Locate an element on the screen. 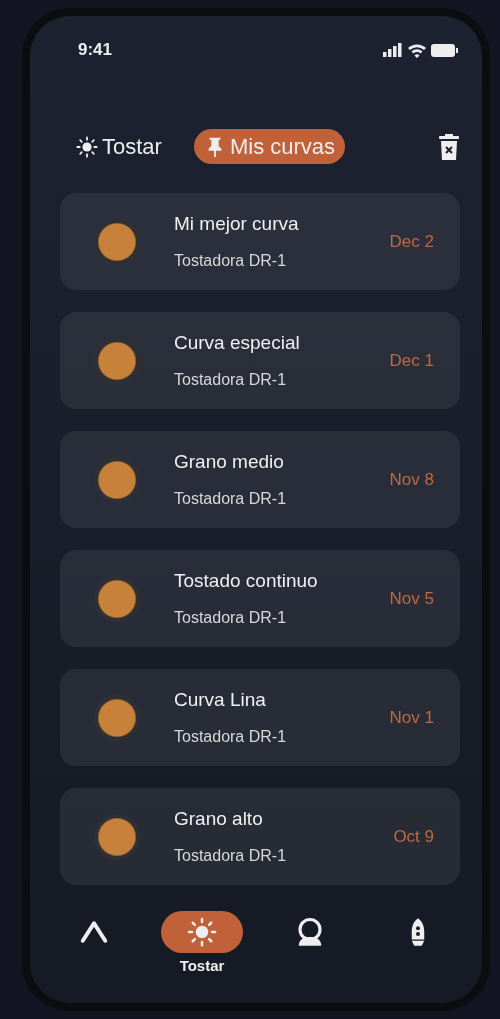 The height and width of the screenshot is (1019, 500). curve-title: Grano alto is located at coordinates (219, 819).